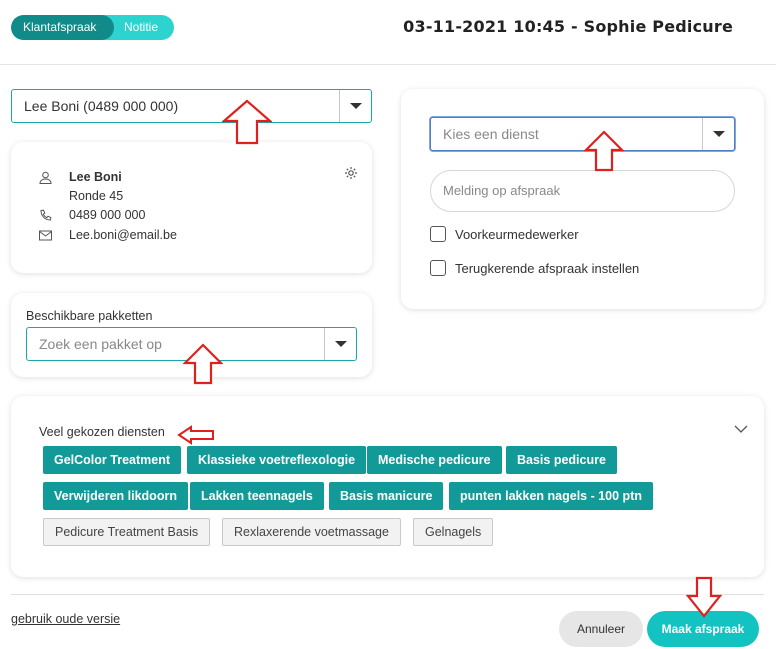  Describe the element at coordinates (561, 460) in the screenshot. I see `service-chip: Basis pedicure` at that location.